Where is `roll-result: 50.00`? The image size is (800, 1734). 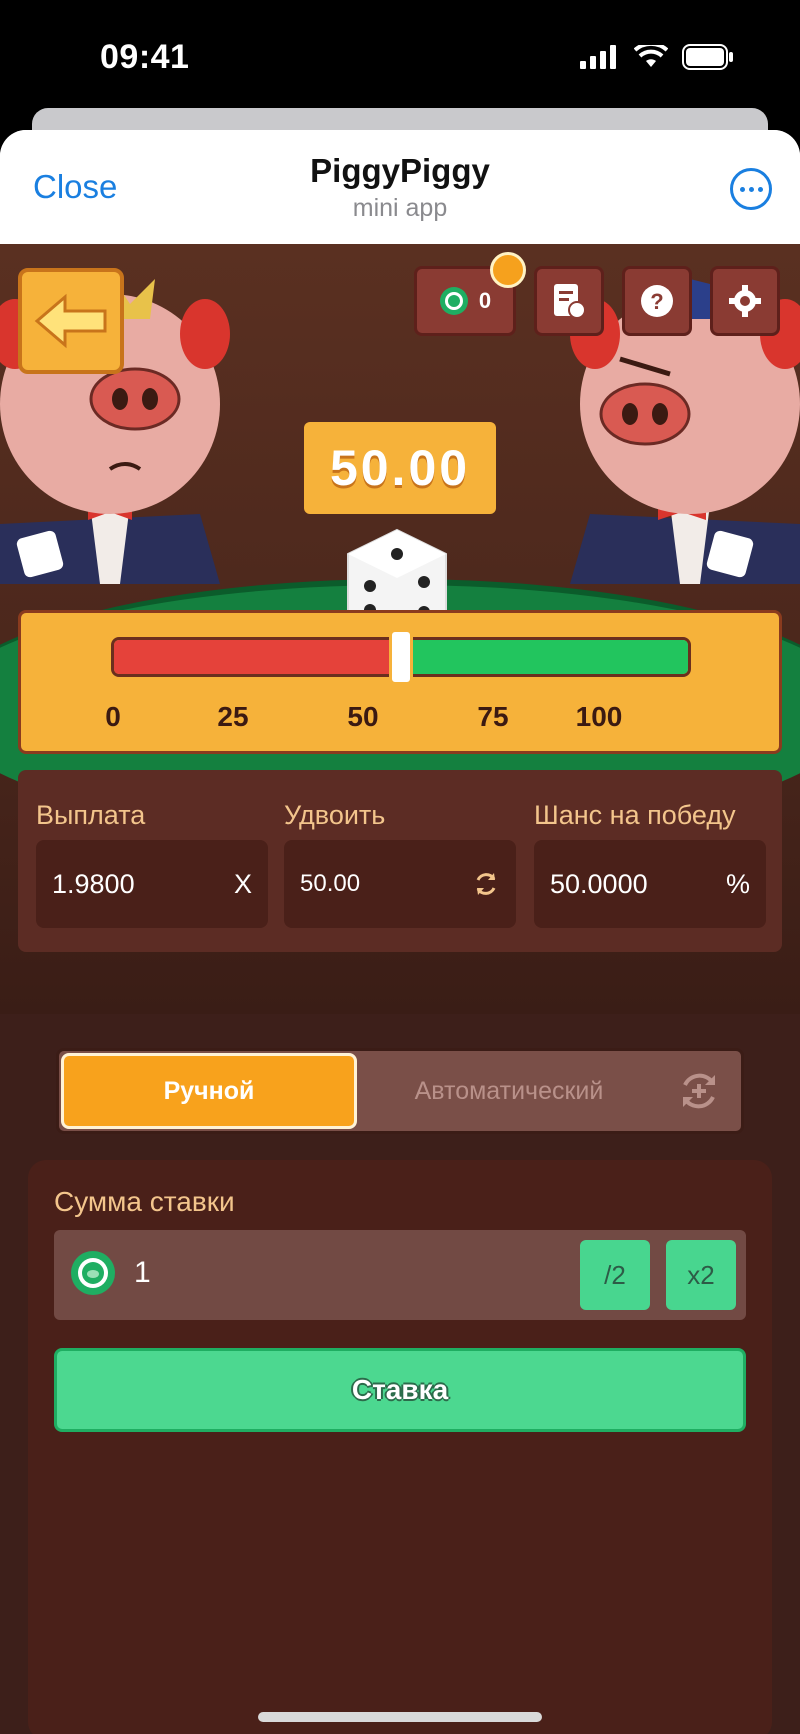 roll-result: 50.00 is located at coordinates (400, 468).